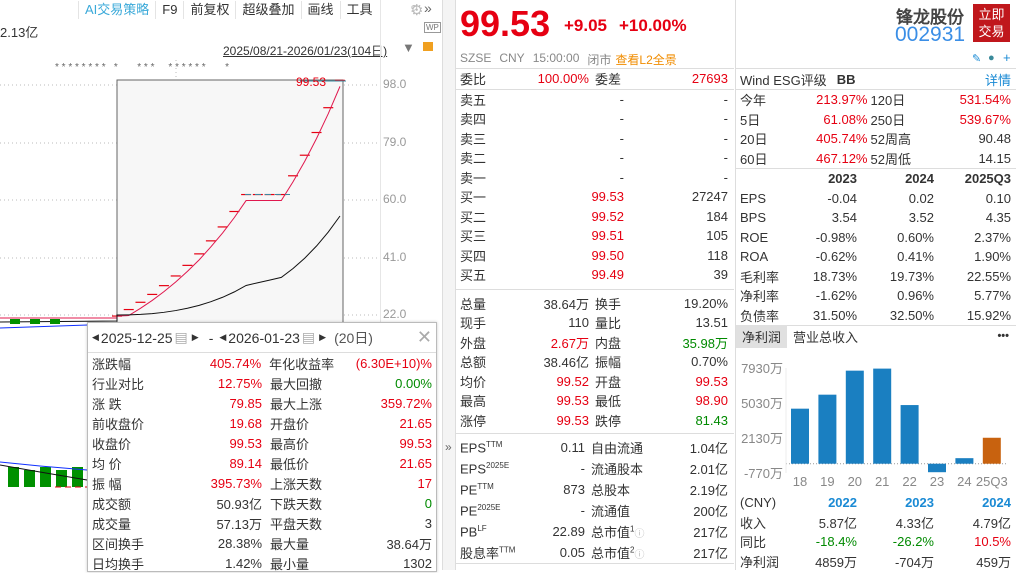 Image resolution: width=1016 pixels, height=573 pixels. Describe the element at coordinates (245, 403) in the screenshot. I see `stat-value: 79.85` at that location.